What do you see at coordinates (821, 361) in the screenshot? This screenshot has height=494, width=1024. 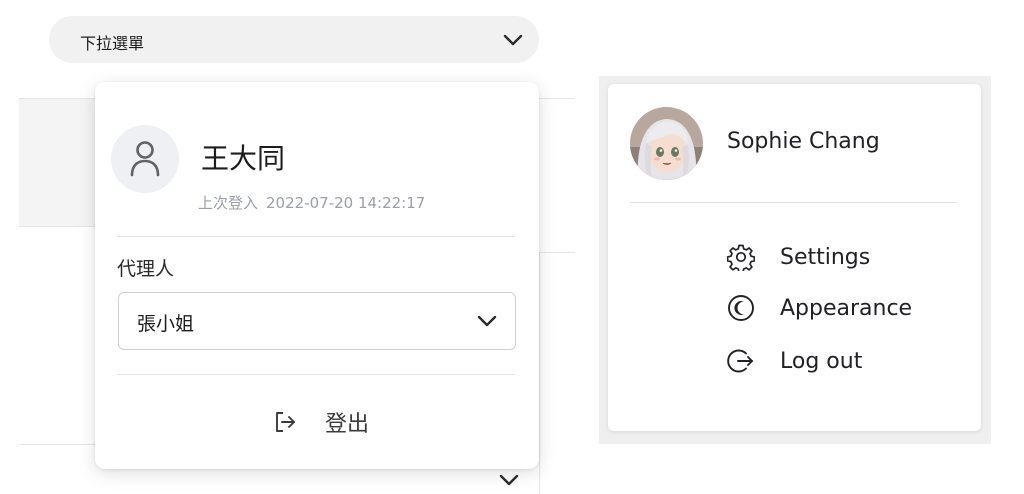 I see `menu-item-label: Log out` at bounding box center [821, 361].